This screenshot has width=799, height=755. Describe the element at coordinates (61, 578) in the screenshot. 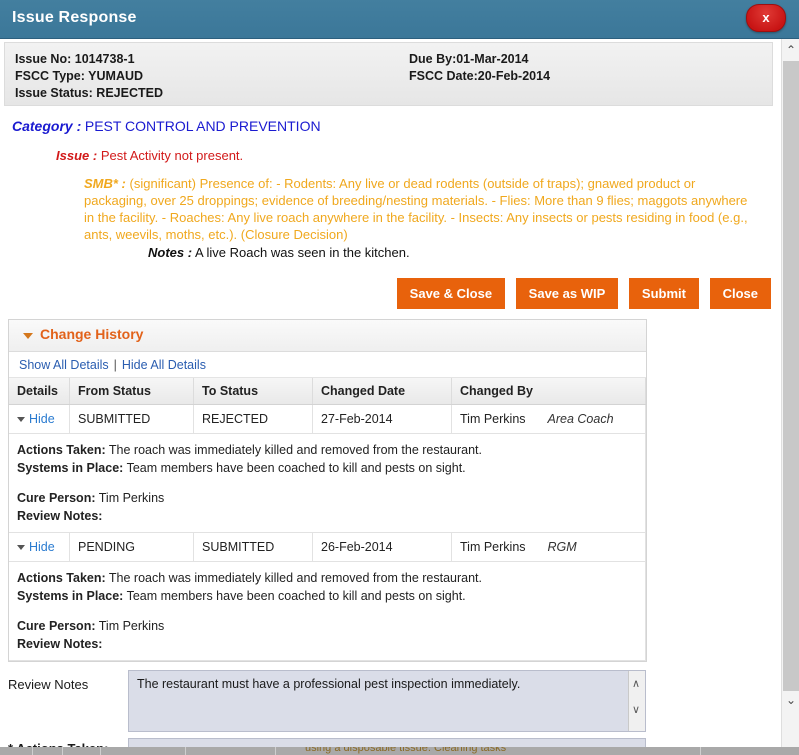

I see `actions-taken-label: Actions Taken:` at that location.